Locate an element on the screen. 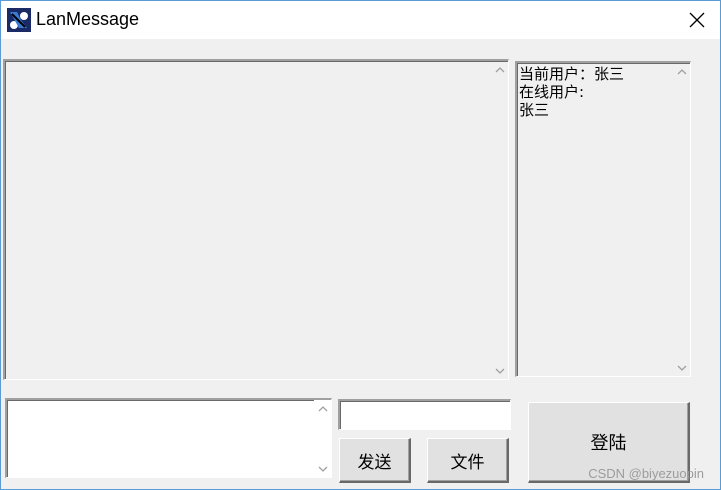 This screenshot has height=490, width=721. online-user-item: 张三 is located at coordinates (534, 110).